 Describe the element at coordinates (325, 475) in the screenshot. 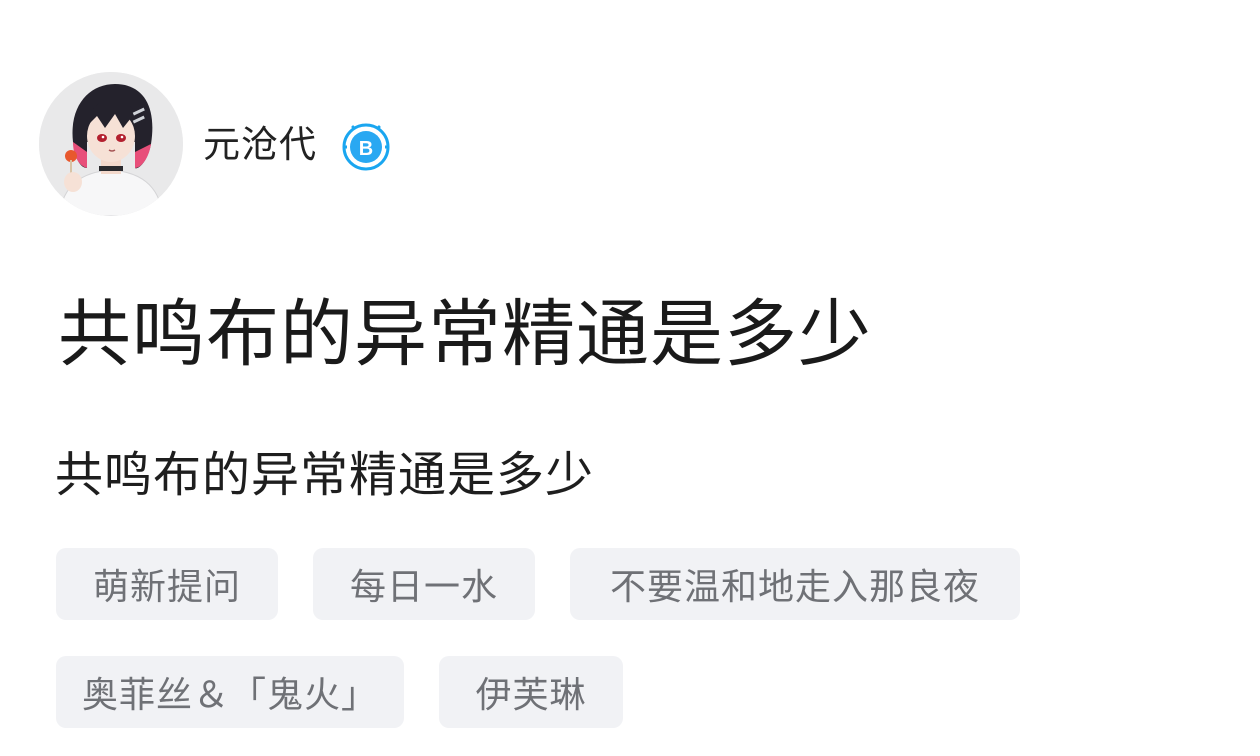

I see `post-body: 共鸣布的异常精通是多少` at that location.